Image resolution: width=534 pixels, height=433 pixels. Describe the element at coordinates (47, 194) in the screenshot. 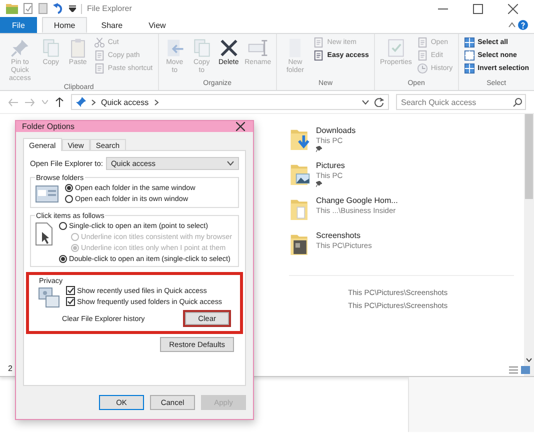

I see `windows-icon` at that location.